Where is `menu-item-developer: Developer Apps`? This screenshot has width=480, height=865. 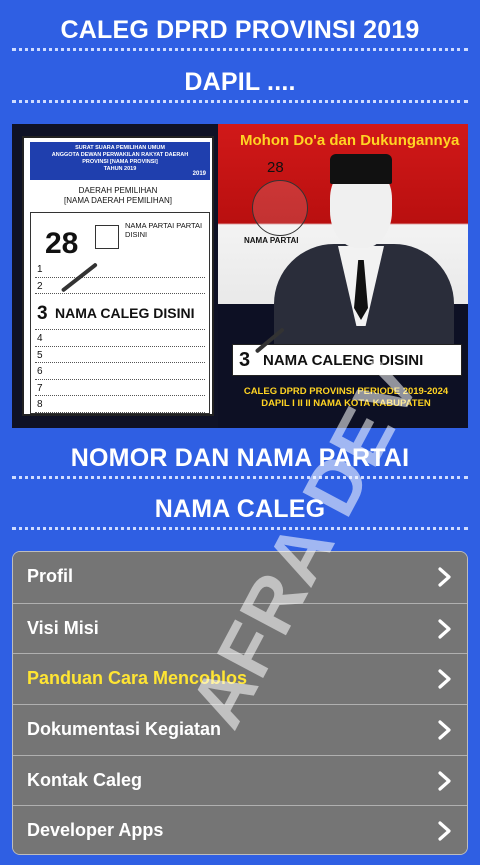 menu-item-developer: Developer Apps is located at coordinates (240, 829).